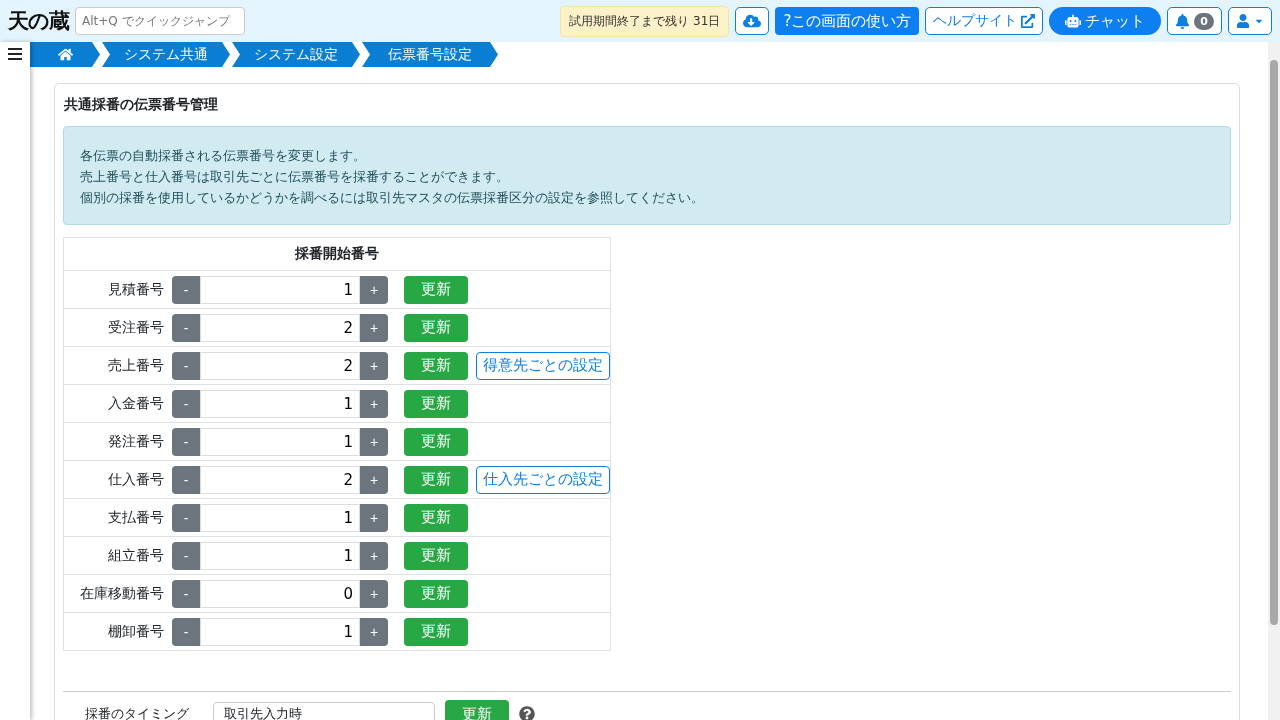 This screenshot has width=1280, height=720. Describe the element at coordinates (296, 54) in the screenshot. I see `breadcrumb-item: システム設定` at that location.